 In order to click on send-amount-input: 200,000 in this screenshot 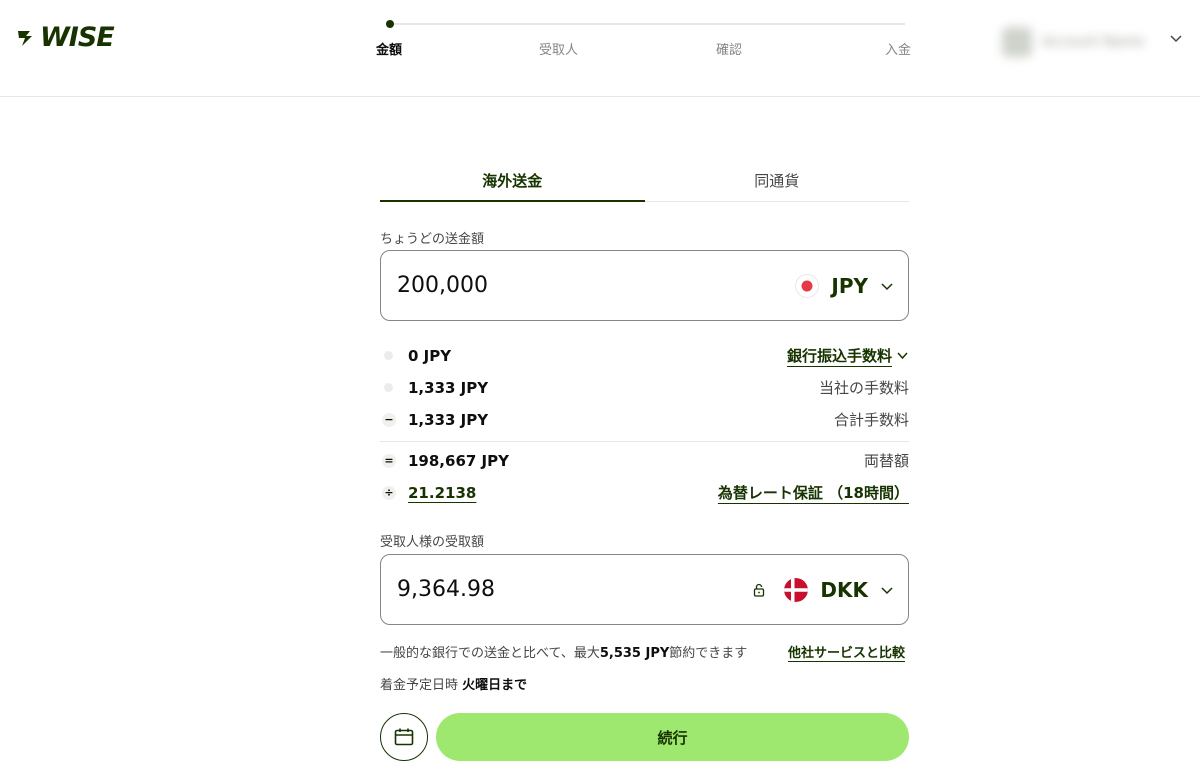, I will do `click(442, 285)`.